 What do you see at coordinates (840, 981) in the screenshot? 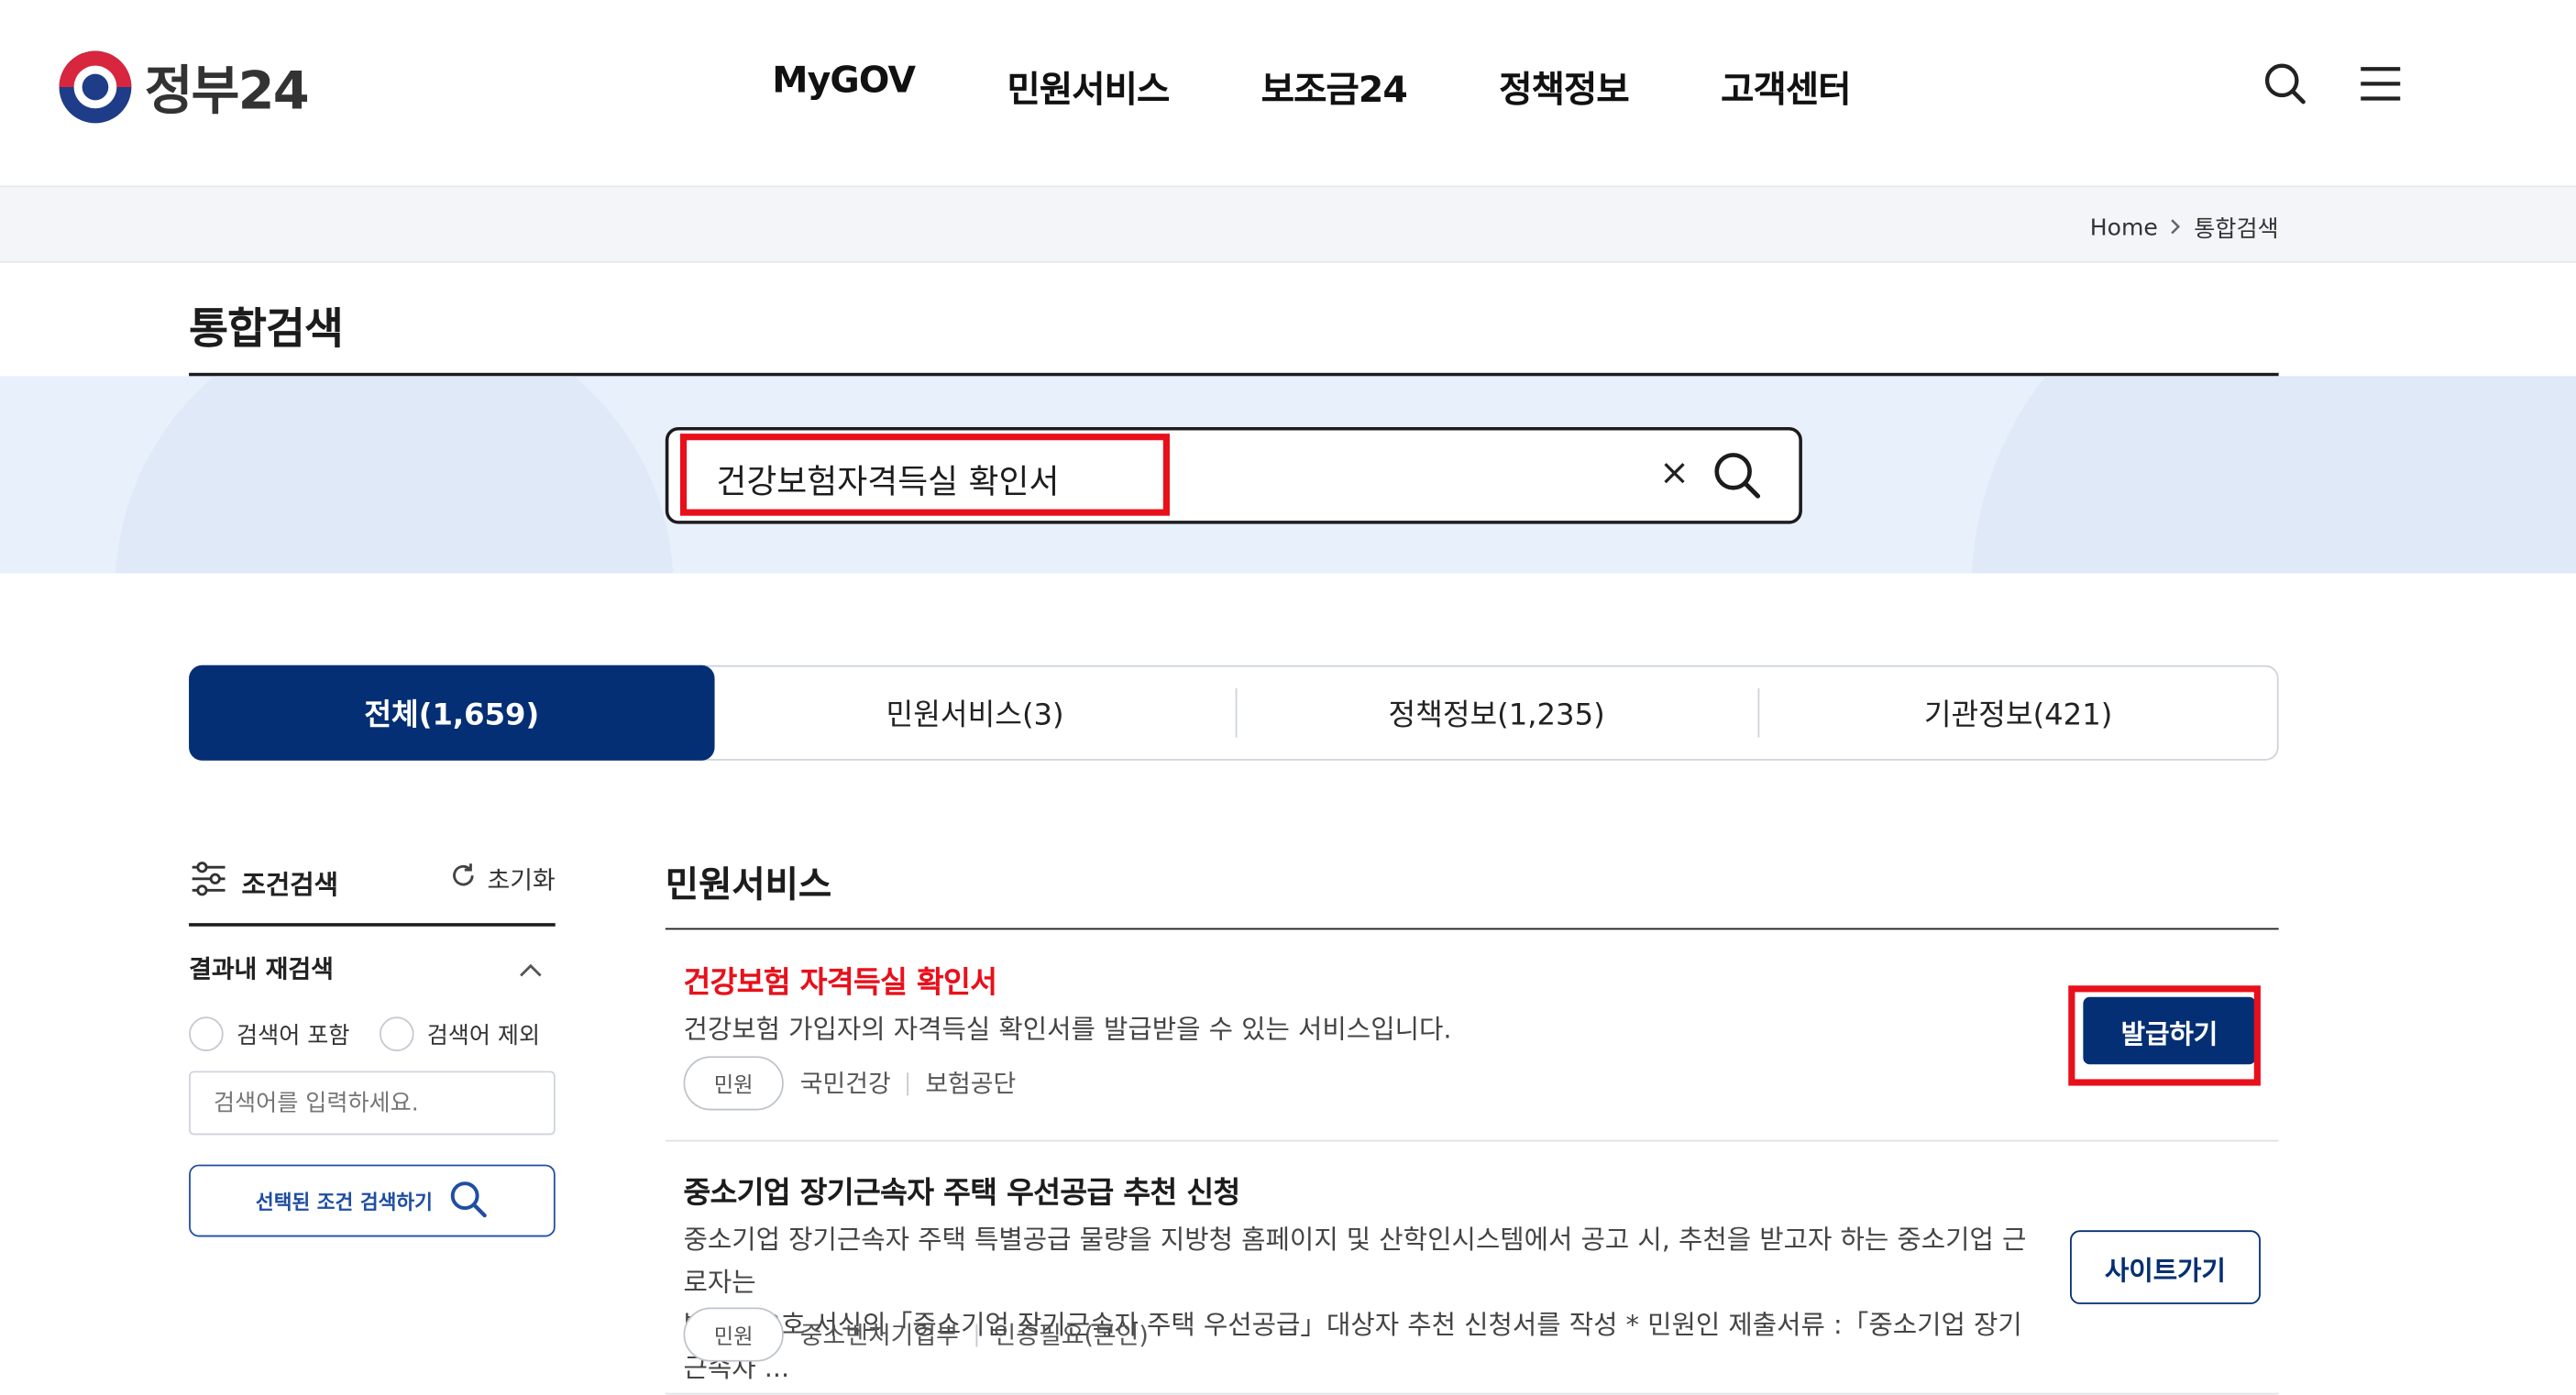
I see `result-title: 건강보험 자격득실 확인서` at bounding box center [840, 981].